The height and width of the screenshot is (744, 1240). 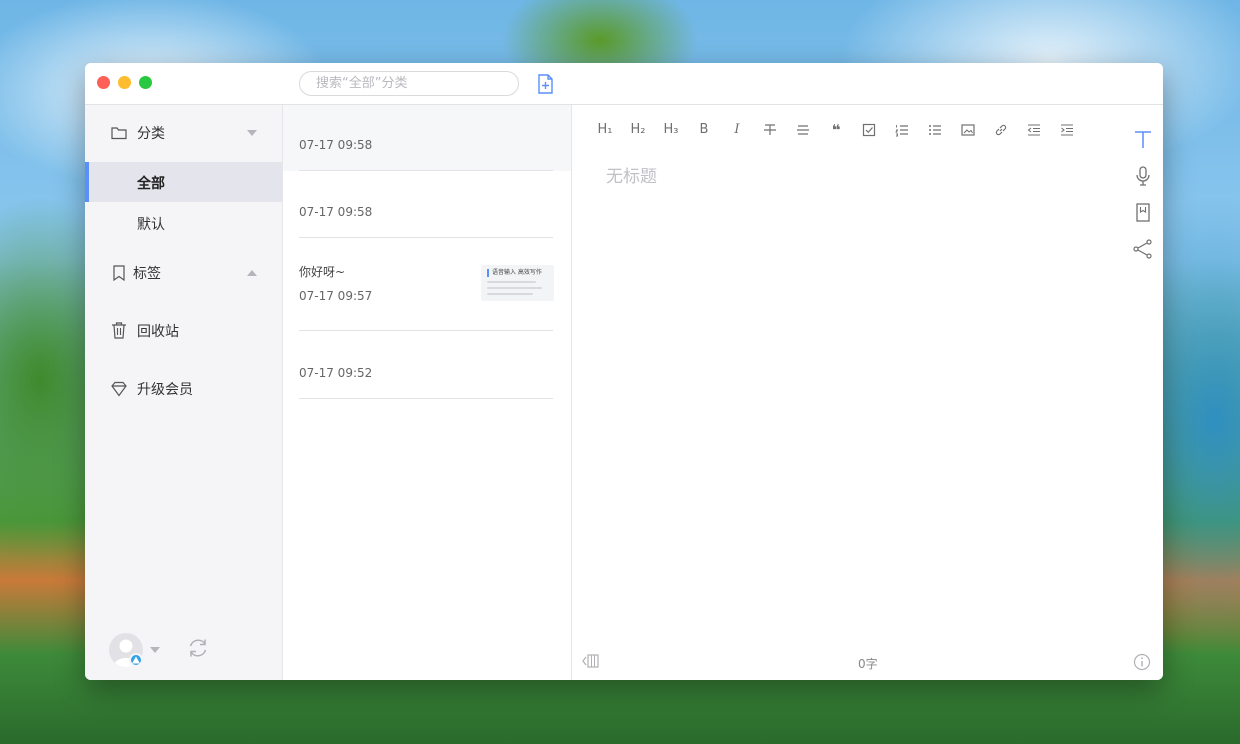 I want to click on sidebar-item-default: 默认, so click(x=183, y=223).